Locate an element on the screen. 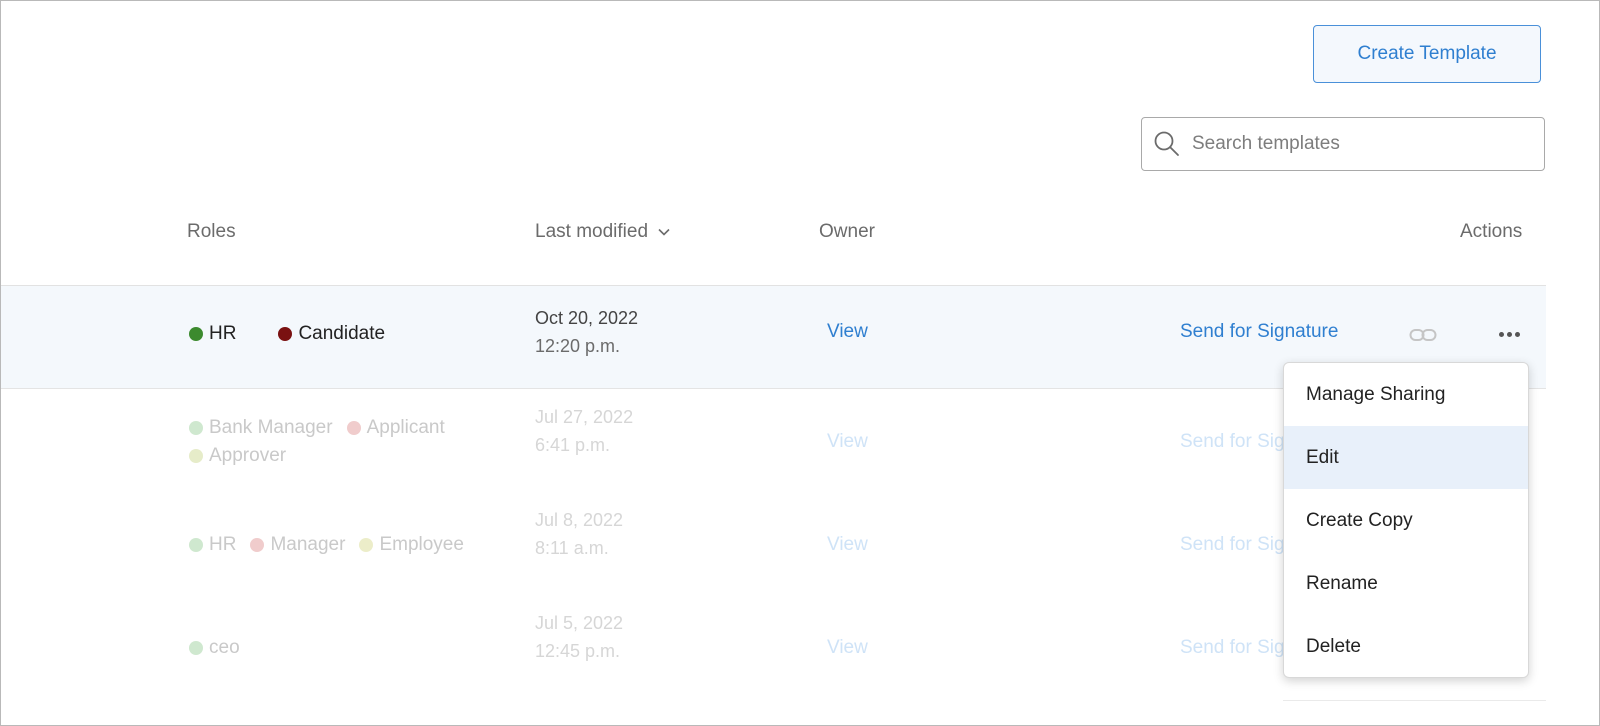 The image size is (1600, 726). modified-date: Jul 8, 2022 is located at coordinates (579, 520).